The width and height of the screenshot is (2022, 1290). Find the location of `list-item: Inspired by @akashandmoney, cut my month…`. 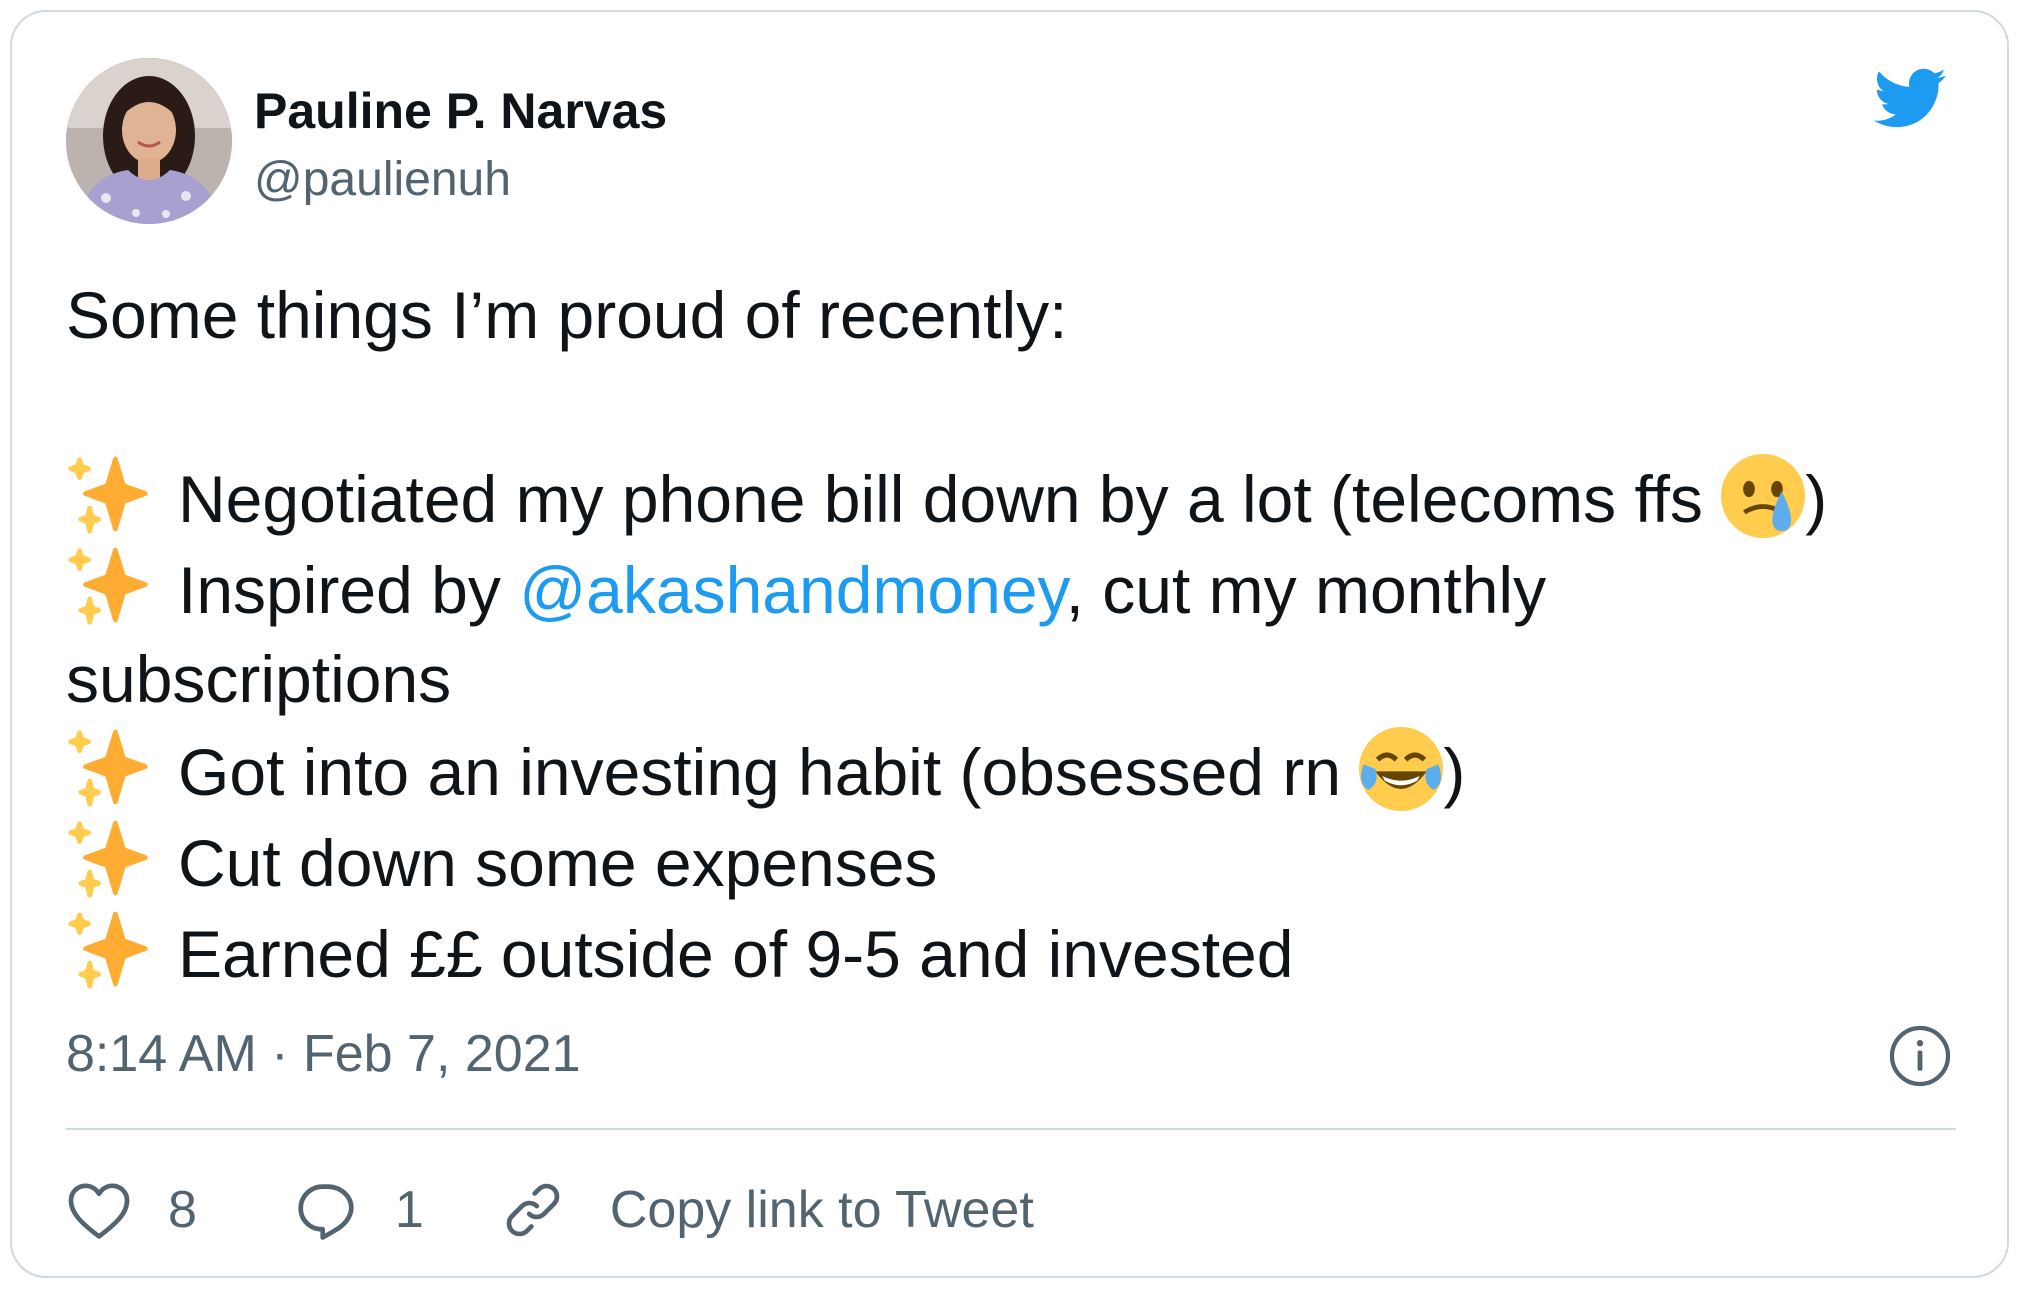

list-item: Inspired by @akashandmoney, cut my month… is located at coordinates (1016, 588).